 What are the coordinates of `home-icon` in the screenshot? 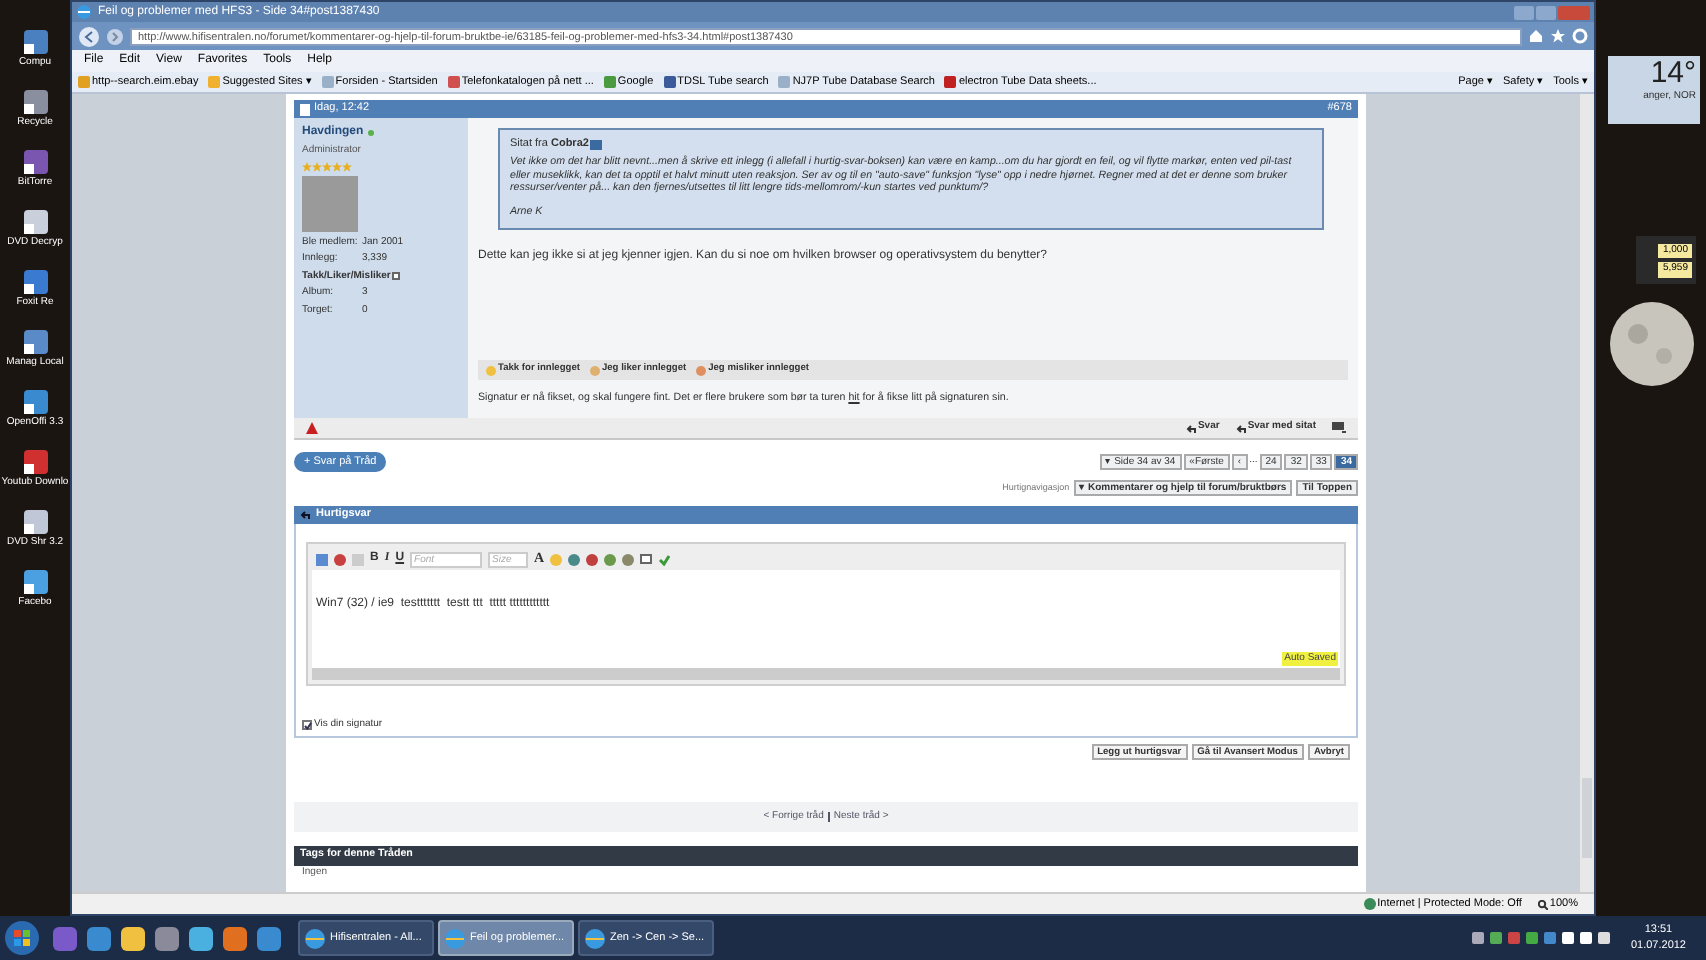 It's located at (1536, 36).